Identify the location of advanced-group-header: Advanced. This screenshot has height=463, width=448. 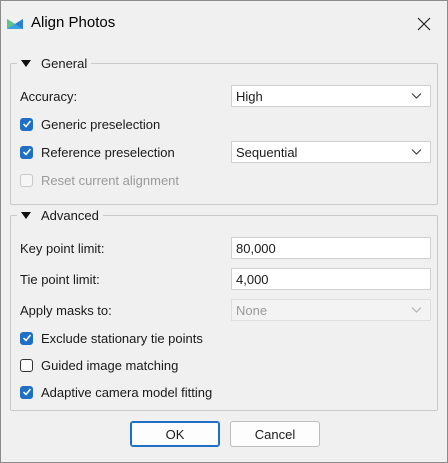
(60, 215).